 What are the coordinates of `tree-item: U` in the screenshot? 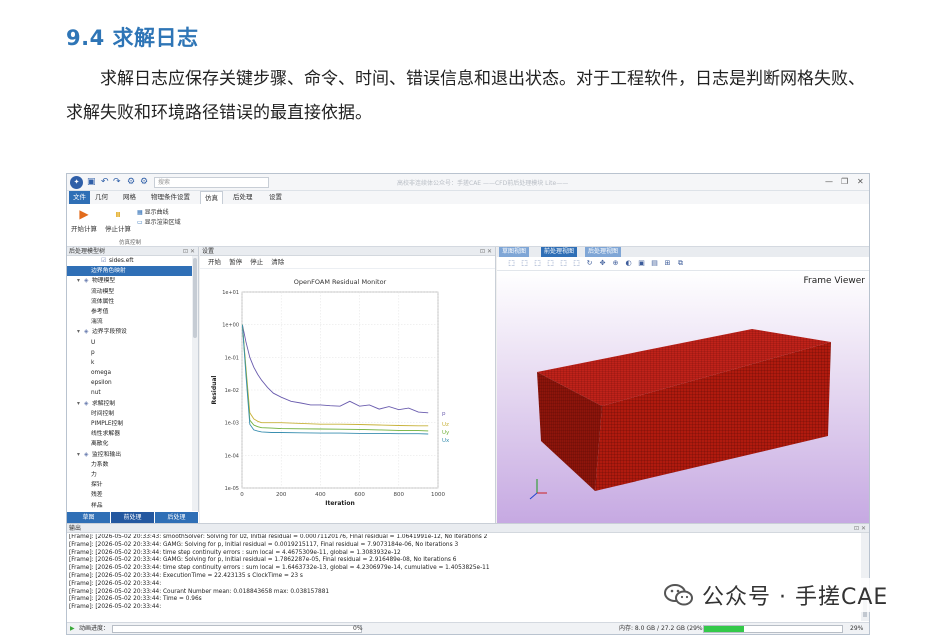 It's located at (132, 343).